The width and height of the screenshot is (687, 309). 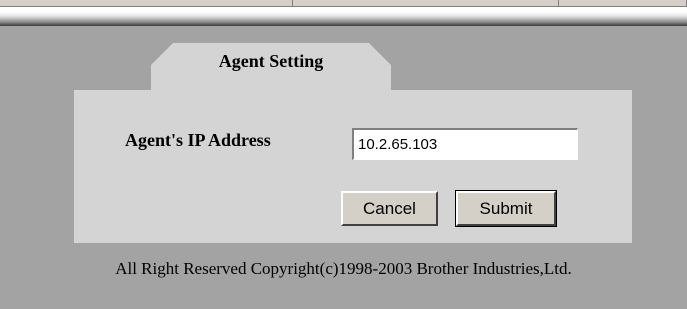 I want to click on top-frame-cell-left, so click(x=146, y=3).